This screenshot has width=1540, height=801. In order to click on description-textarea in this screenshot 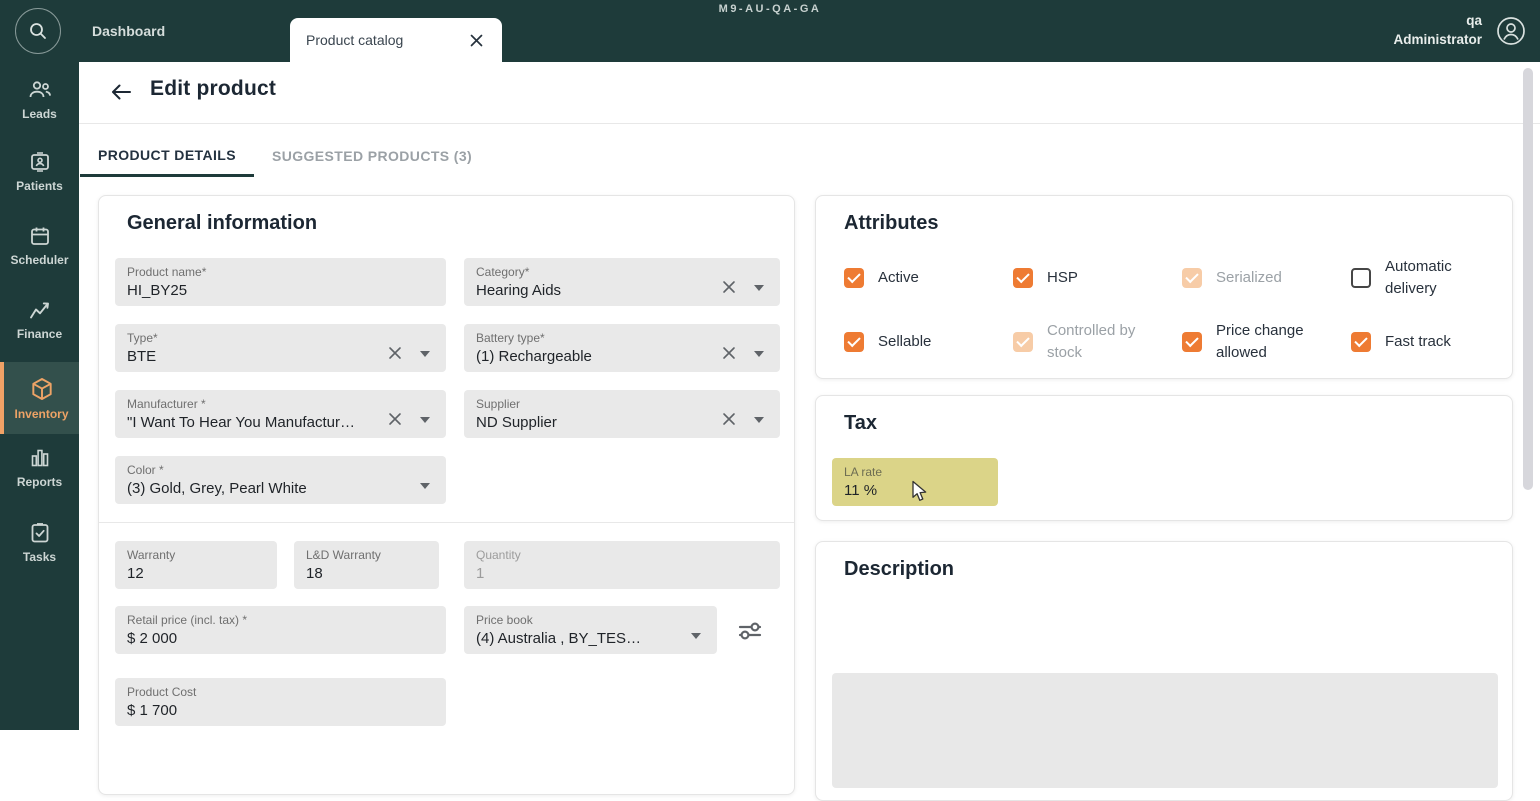, I will do `click(1165, 730)`.